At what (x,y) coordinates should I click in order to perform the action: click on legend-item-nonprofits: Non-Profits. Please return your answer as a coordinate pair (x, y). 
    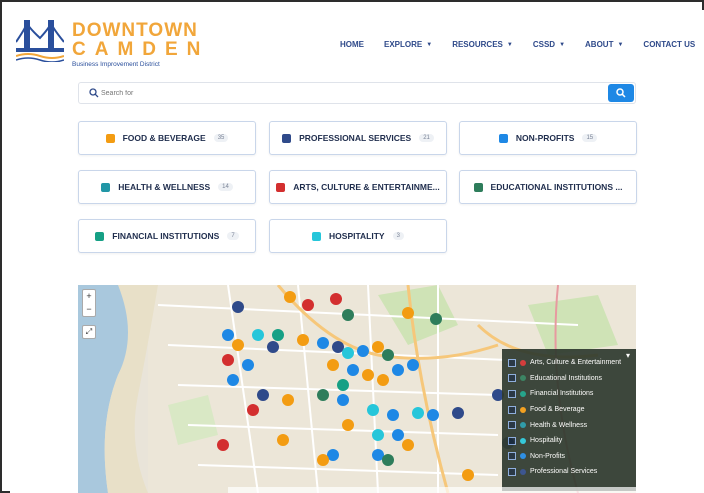
    Looking at the image, I should click on (569, 457).